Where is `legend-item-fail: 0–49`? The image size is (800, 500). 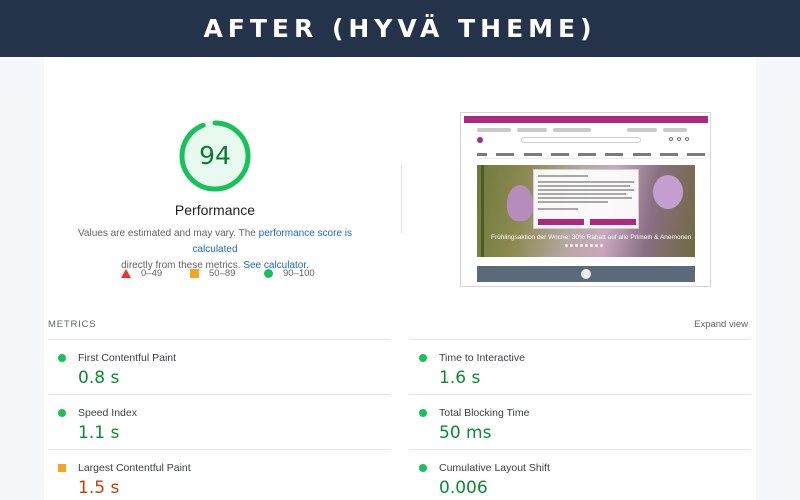 legend-item-fail: 0–49 is located at coordinates (141, 273).